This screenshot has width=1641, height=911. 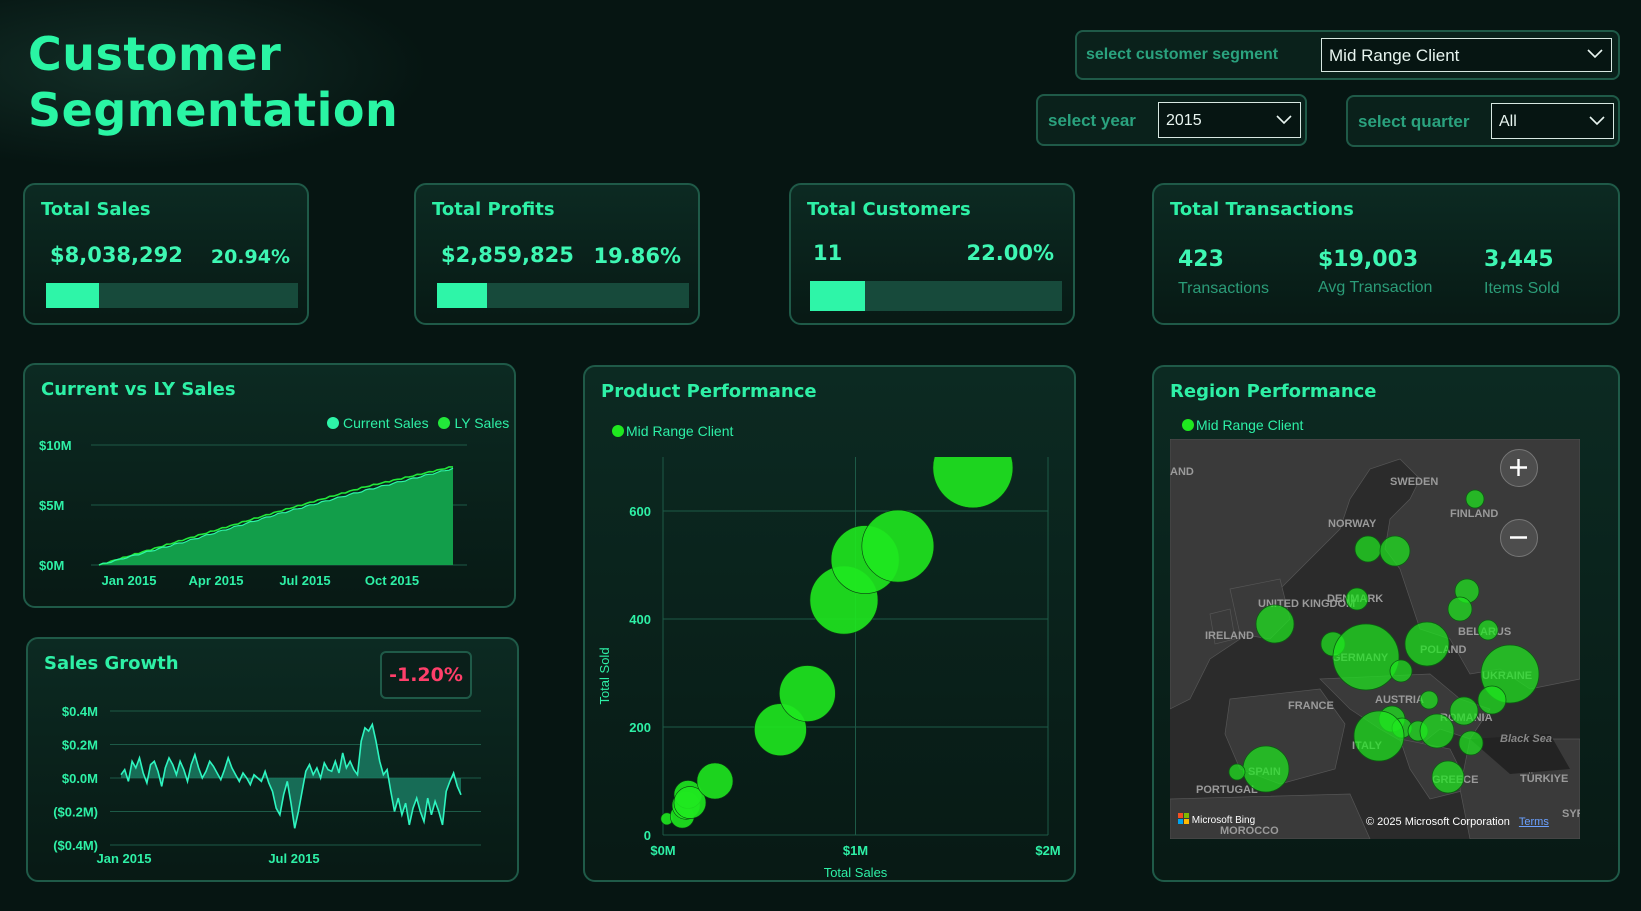 I want to click on x-tick-label: $1M, so click(x=855, y=850).